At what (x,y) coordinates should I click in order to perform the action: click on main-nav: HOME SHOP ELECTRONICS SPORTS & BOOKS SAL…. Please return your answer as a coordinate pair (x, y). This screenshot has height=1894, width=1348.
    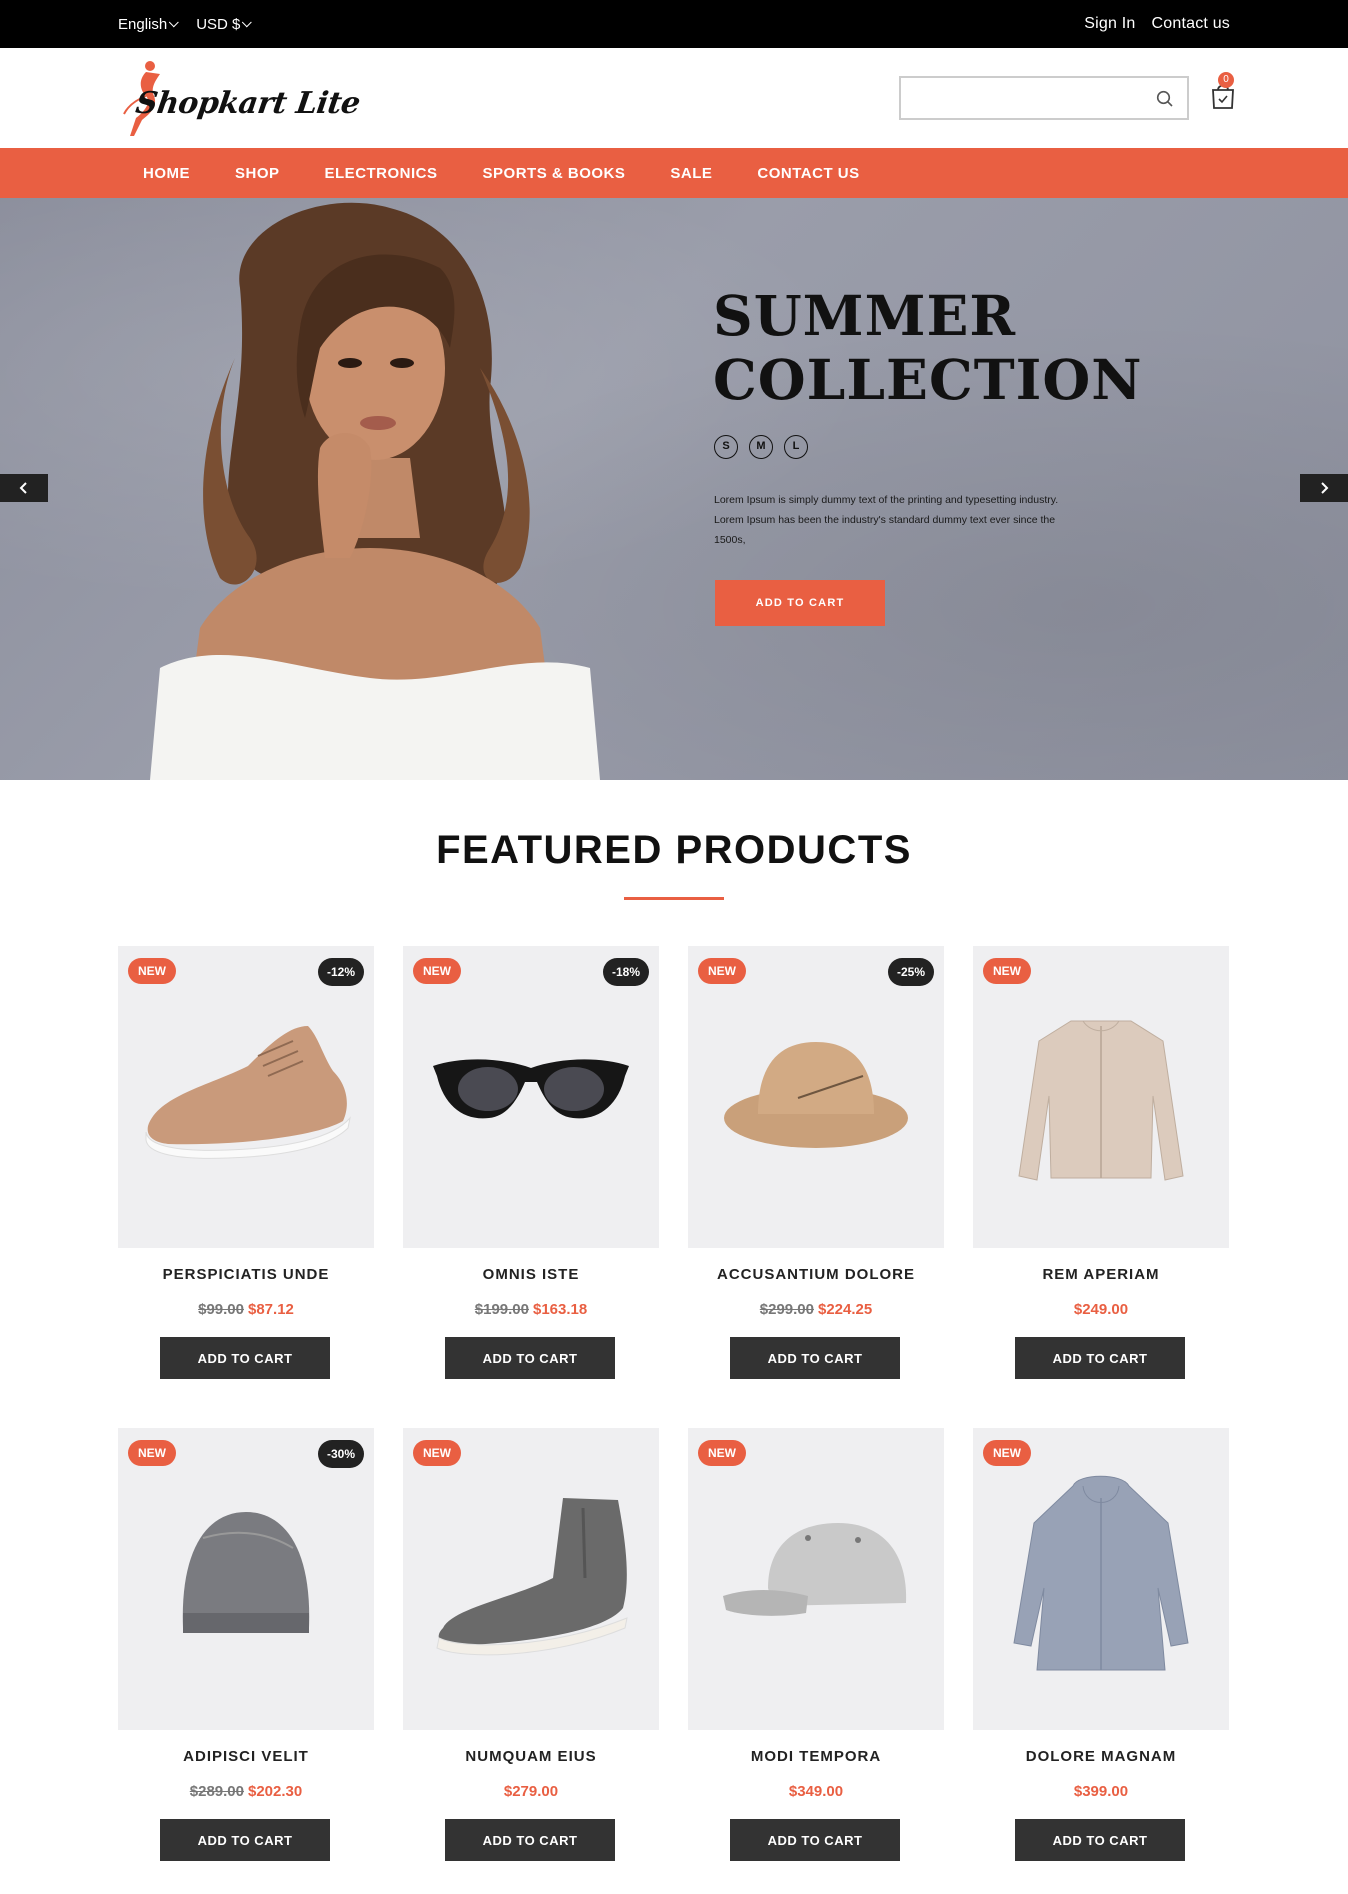
    Looking at the image, I should click on (674, 173).